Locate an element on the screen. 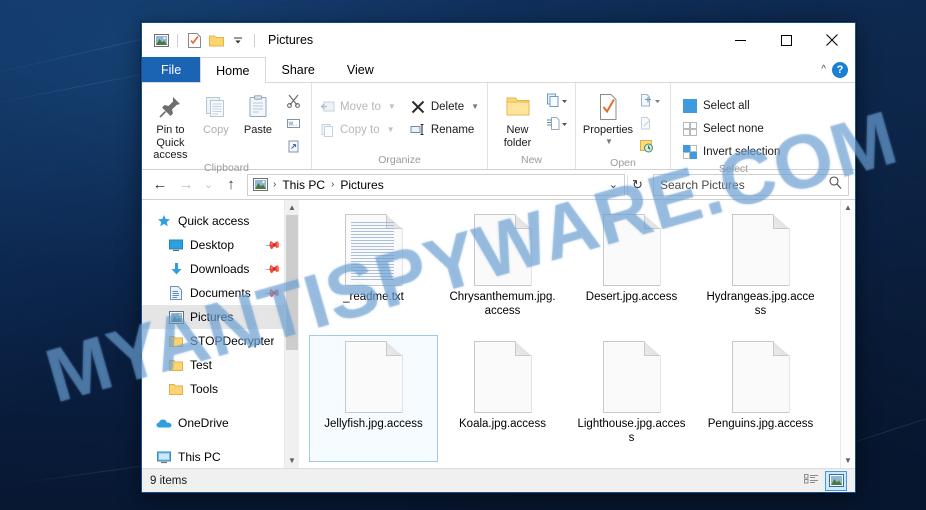 Image resolution: width=926 pixels, height=510 pixels. new-item-icon is located at coordinates (557, 100).